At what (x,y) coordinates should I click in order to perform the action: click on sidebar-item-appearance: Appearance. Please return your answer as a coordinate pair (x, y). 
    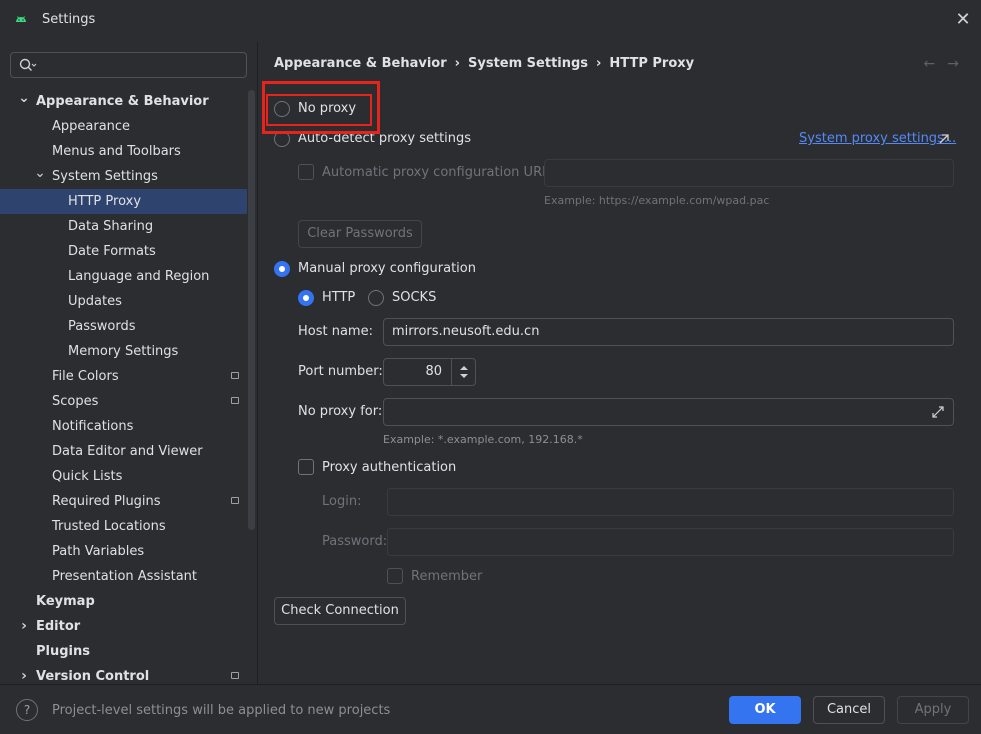
    Looking at the image, I should click on (123, 126).